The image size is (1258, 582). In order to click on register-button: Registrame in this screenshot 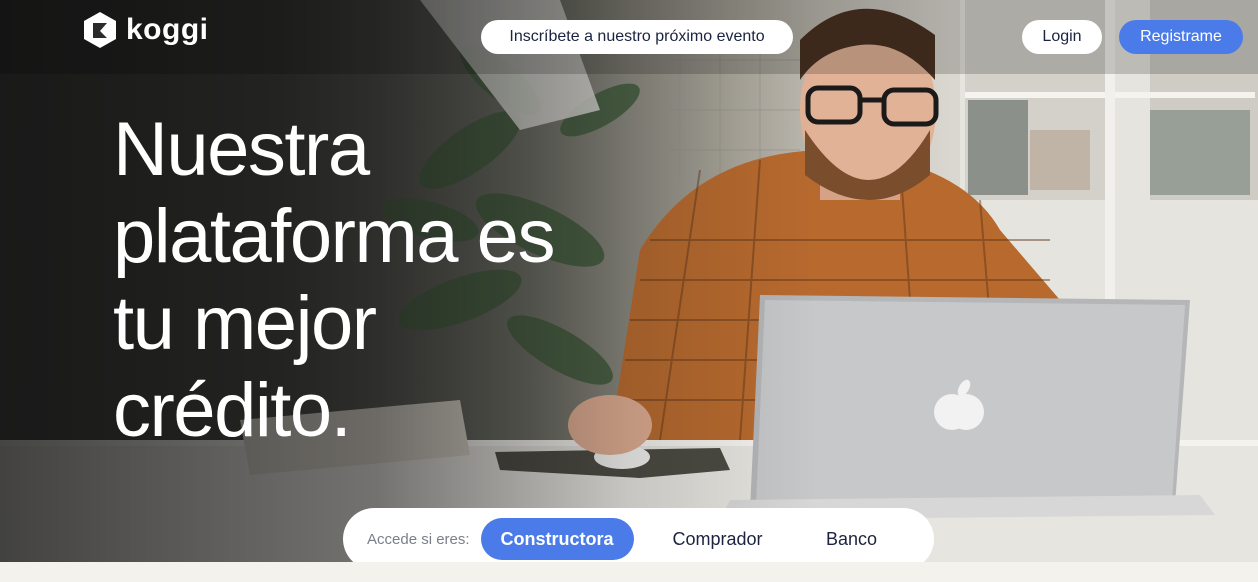, I will do `click(1181, 37)`.